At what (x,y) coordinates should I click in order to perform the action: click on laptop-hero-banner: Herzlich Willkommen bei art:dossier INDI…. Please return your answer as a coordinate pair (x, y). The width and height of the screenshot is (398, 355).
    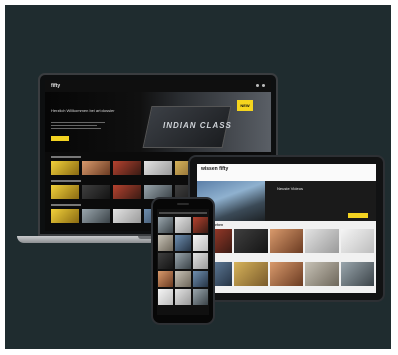
    Looking at the image, I should click on (158, 122).